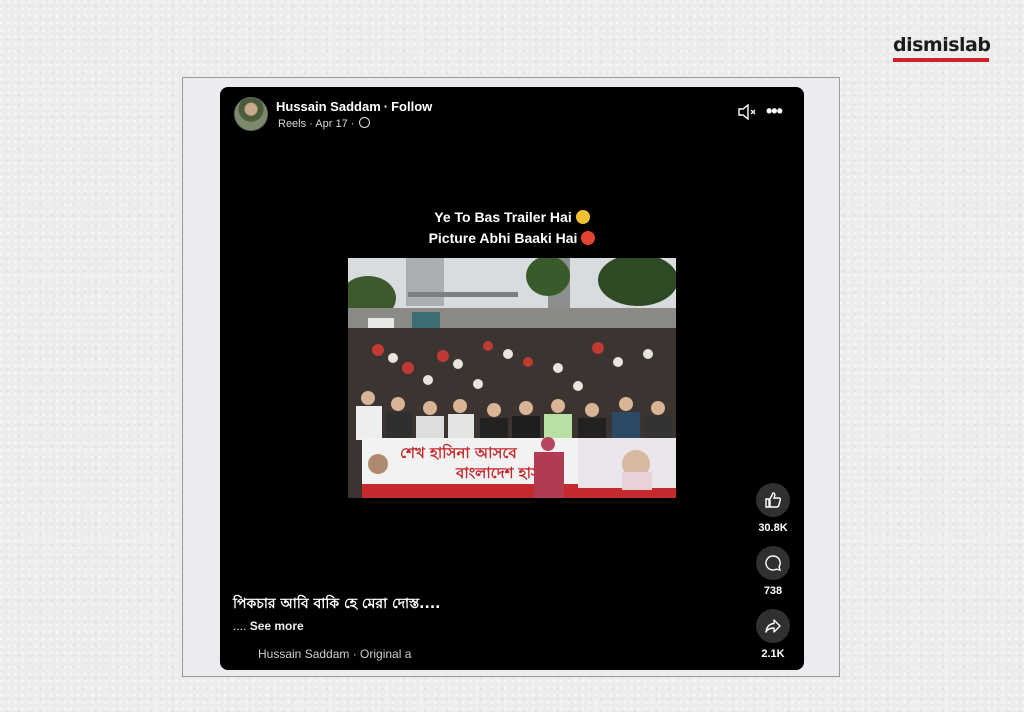  What do you see at coordinates (747, 112) in the screenshot?
I see `mute-icon` at bounding box center [747, 112].